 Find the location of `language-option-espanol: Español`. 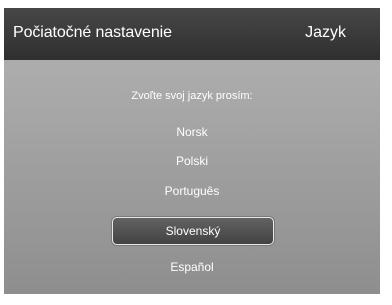

language-option-espanol: Español is located at coordinates (192, 267).